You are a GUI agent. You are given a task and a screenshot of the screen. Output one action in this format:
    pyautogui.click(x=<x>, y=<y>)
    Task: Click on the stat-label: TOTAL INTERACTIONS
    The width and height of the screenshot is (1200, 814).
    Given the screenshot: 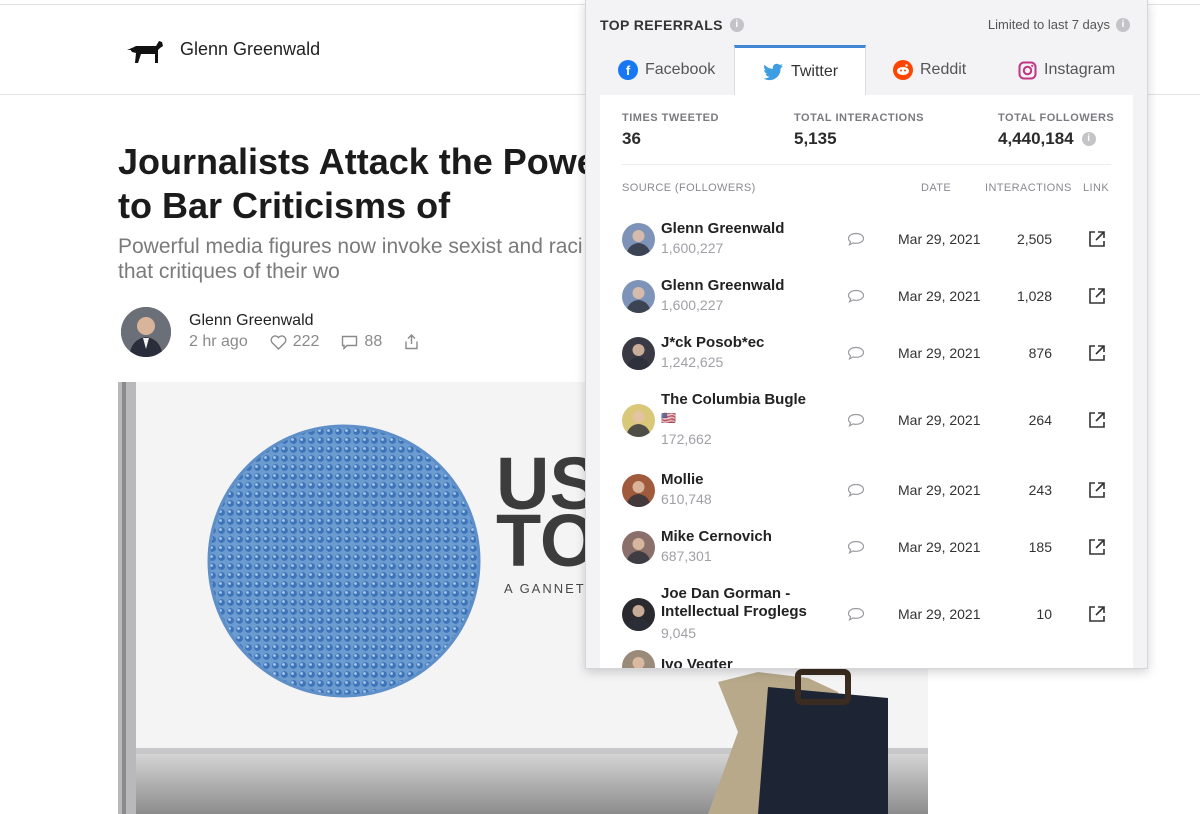 What is the action you would take?
    pyautogui.click(x=859, y=118)
    